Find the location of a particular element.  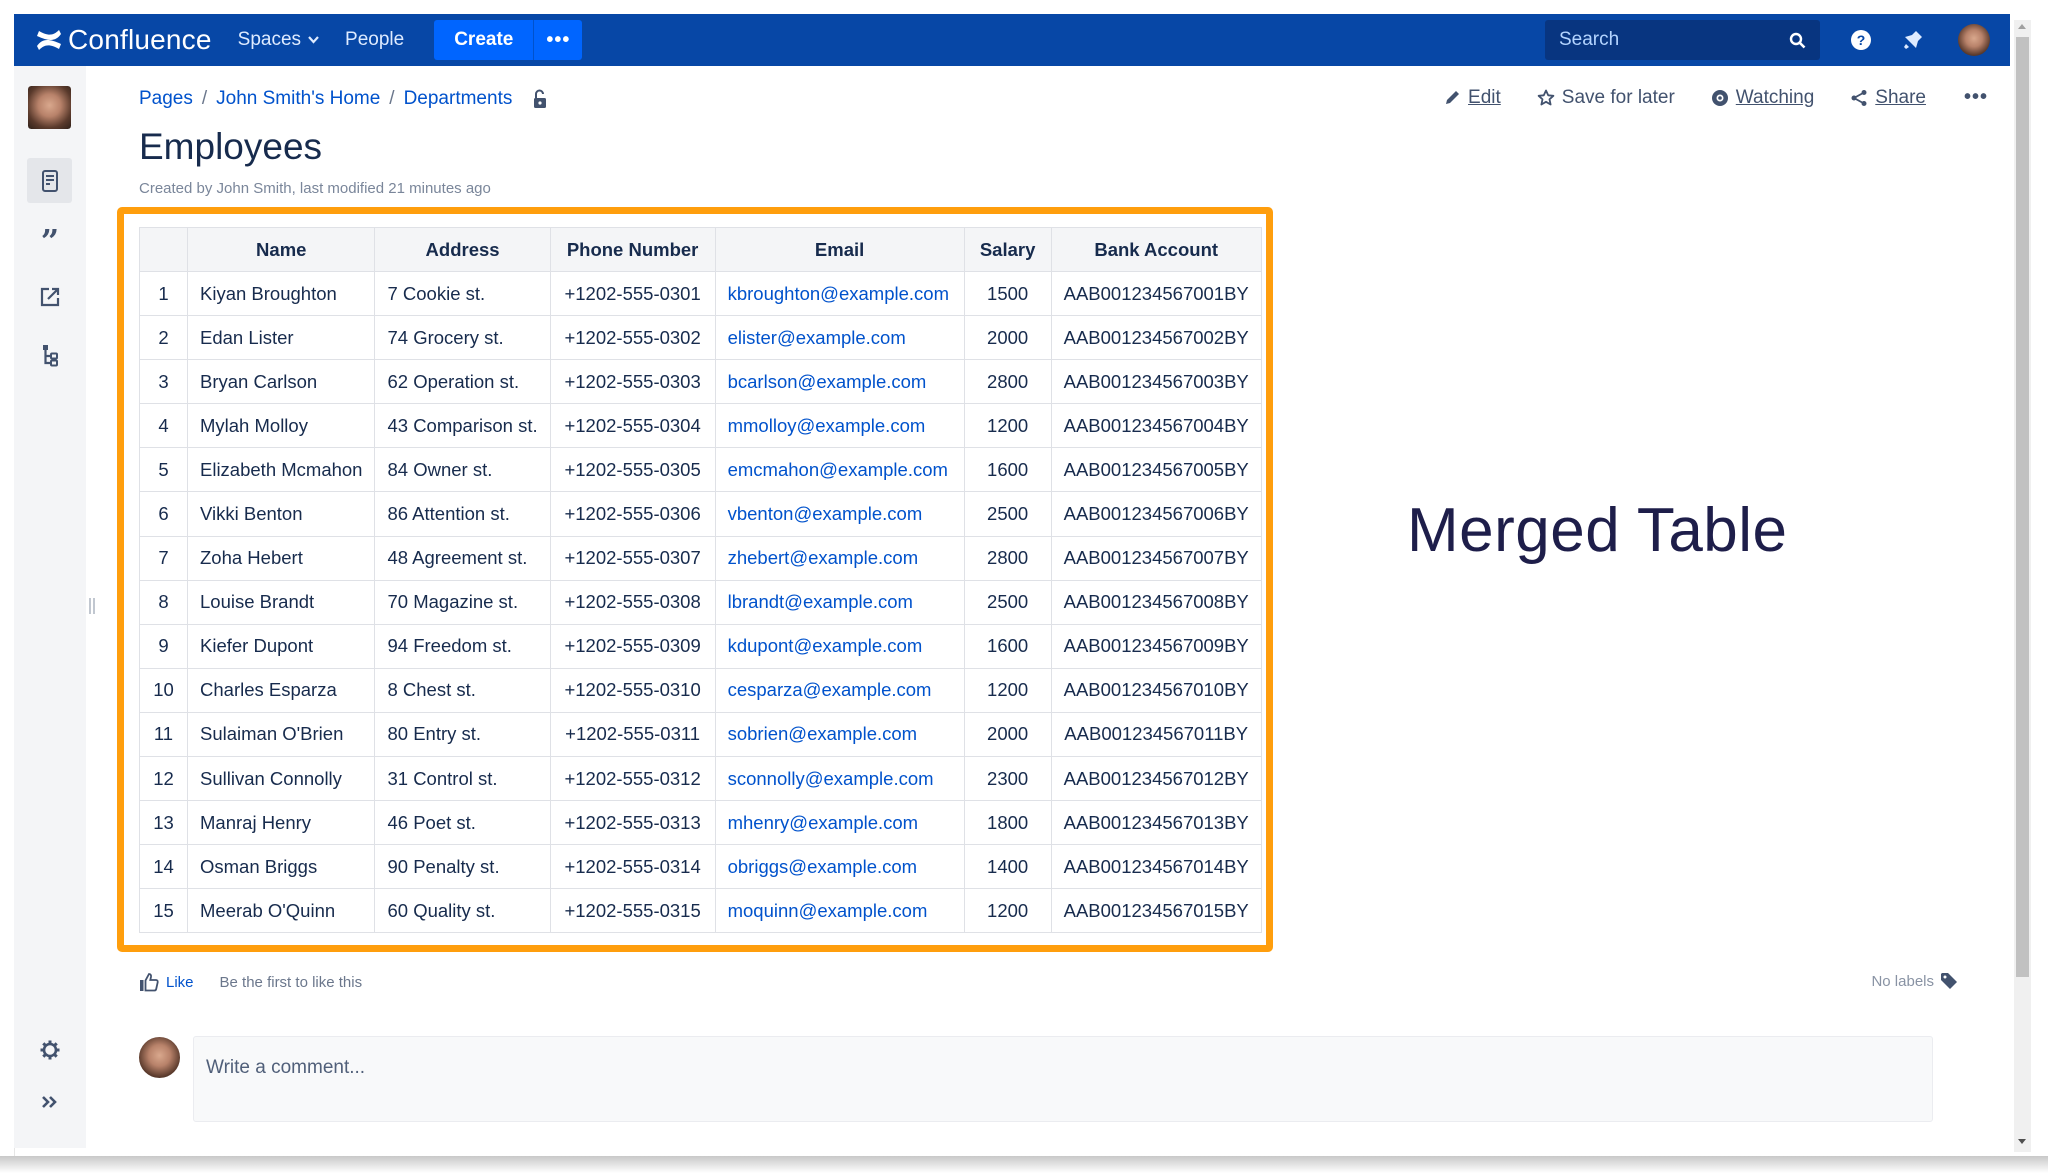

column-header-salary: Salary is located at coordinates (1007, 249).